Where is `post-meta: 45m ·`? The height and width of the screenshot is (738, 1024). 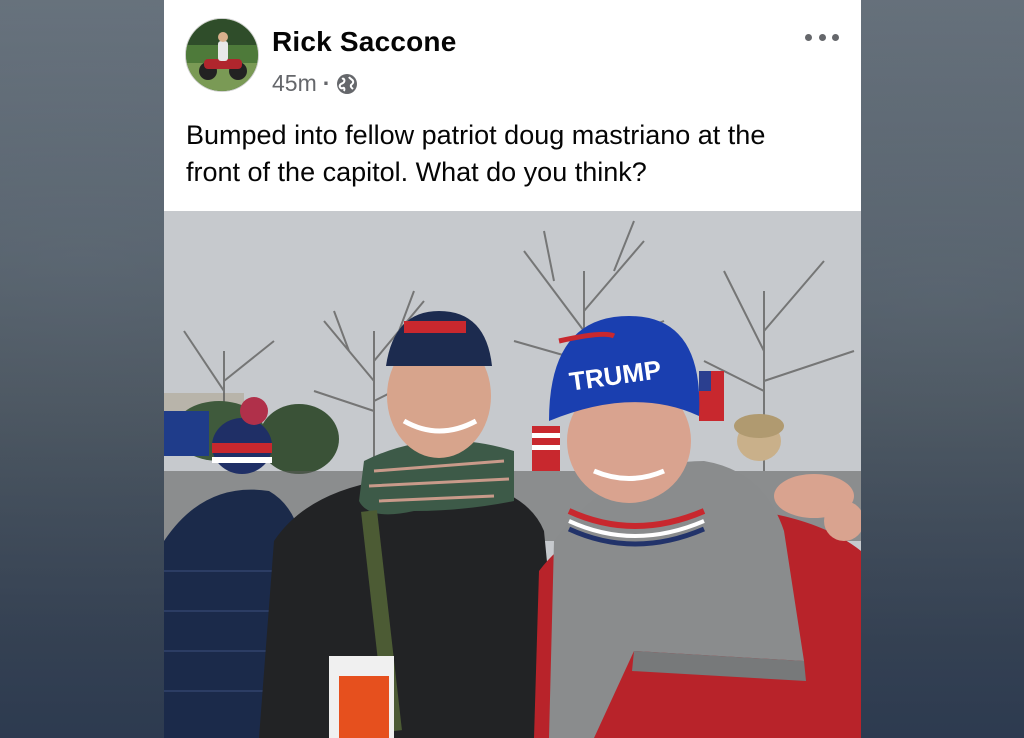
post-meta: 45m · is located at coordinates (315, 83).